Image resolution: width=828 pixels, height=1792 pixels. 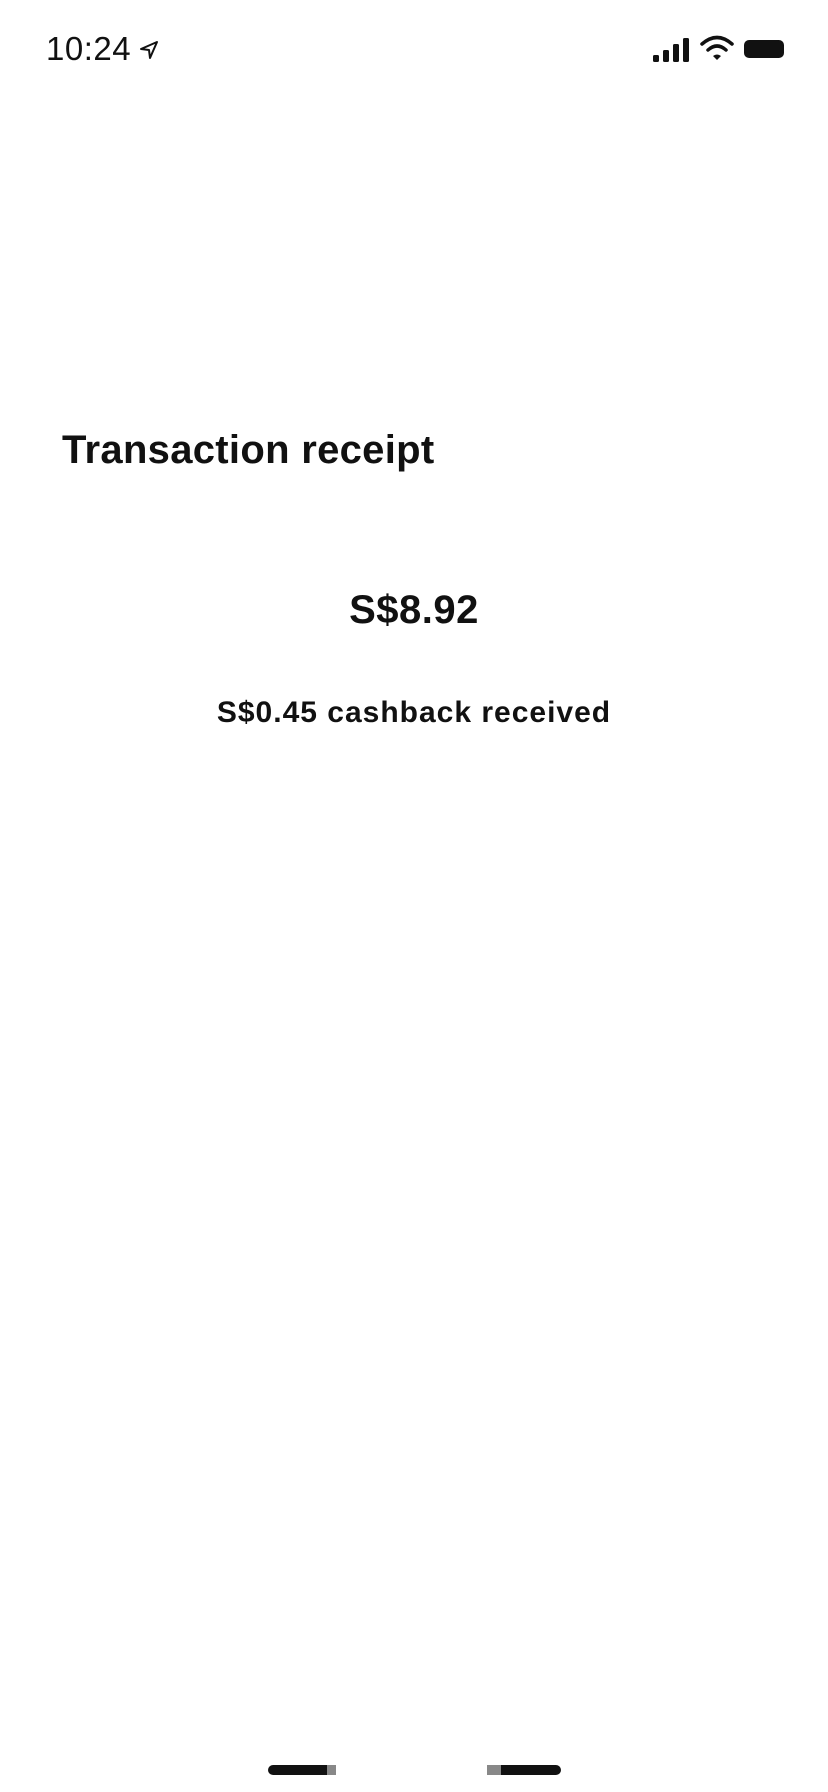 What do you see at coordinates (764, 49) in the screenshot?
I see `battery-icon` at bounding box center [764, 49].